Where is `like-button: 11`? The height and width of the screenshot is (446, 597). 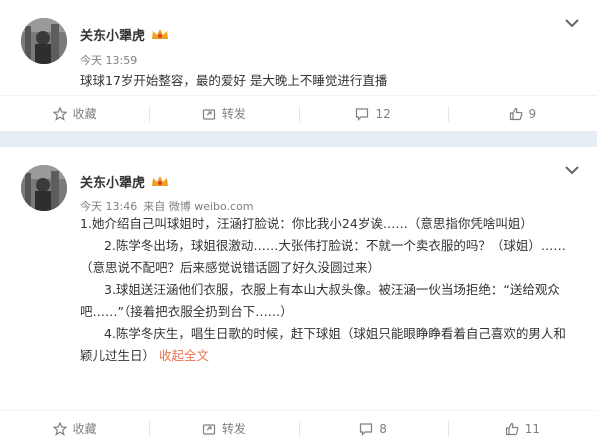
like-button: 11 is located at coordinates (522, 428).